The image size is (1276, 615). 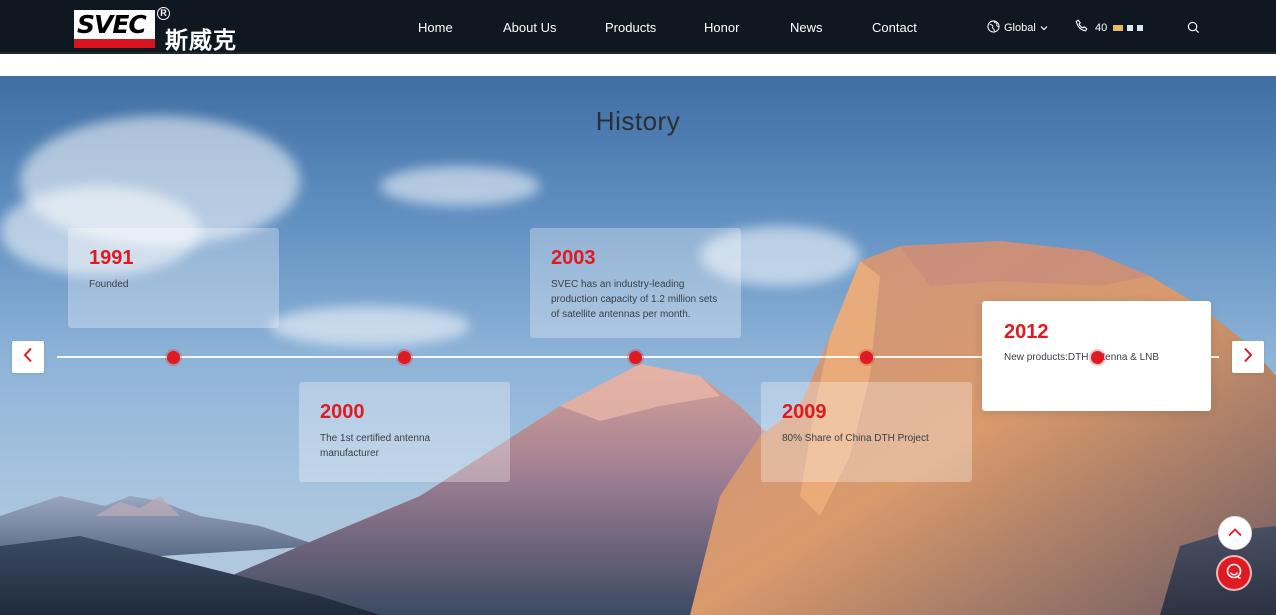 I want to click on phone-contact: 40, so click(x=1109, y=27).